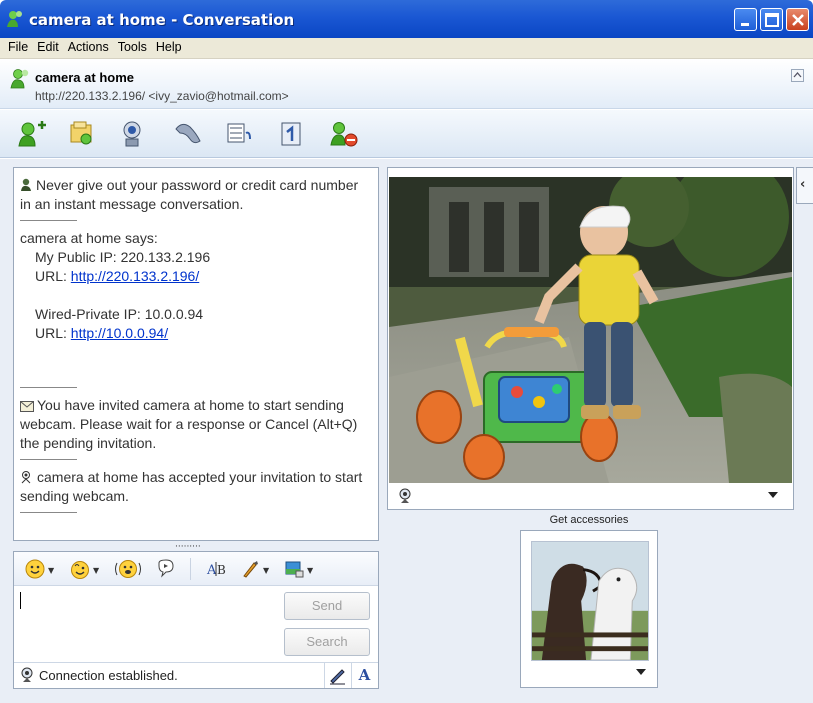 Image resolution: width=813 pixels, height=703 pixels. What do you see at coordinates (119, 314) in the screenshot?
I see `private-ip-text: Wired-Private IP: 10.0.0.94` at bounding box center [119, 314].